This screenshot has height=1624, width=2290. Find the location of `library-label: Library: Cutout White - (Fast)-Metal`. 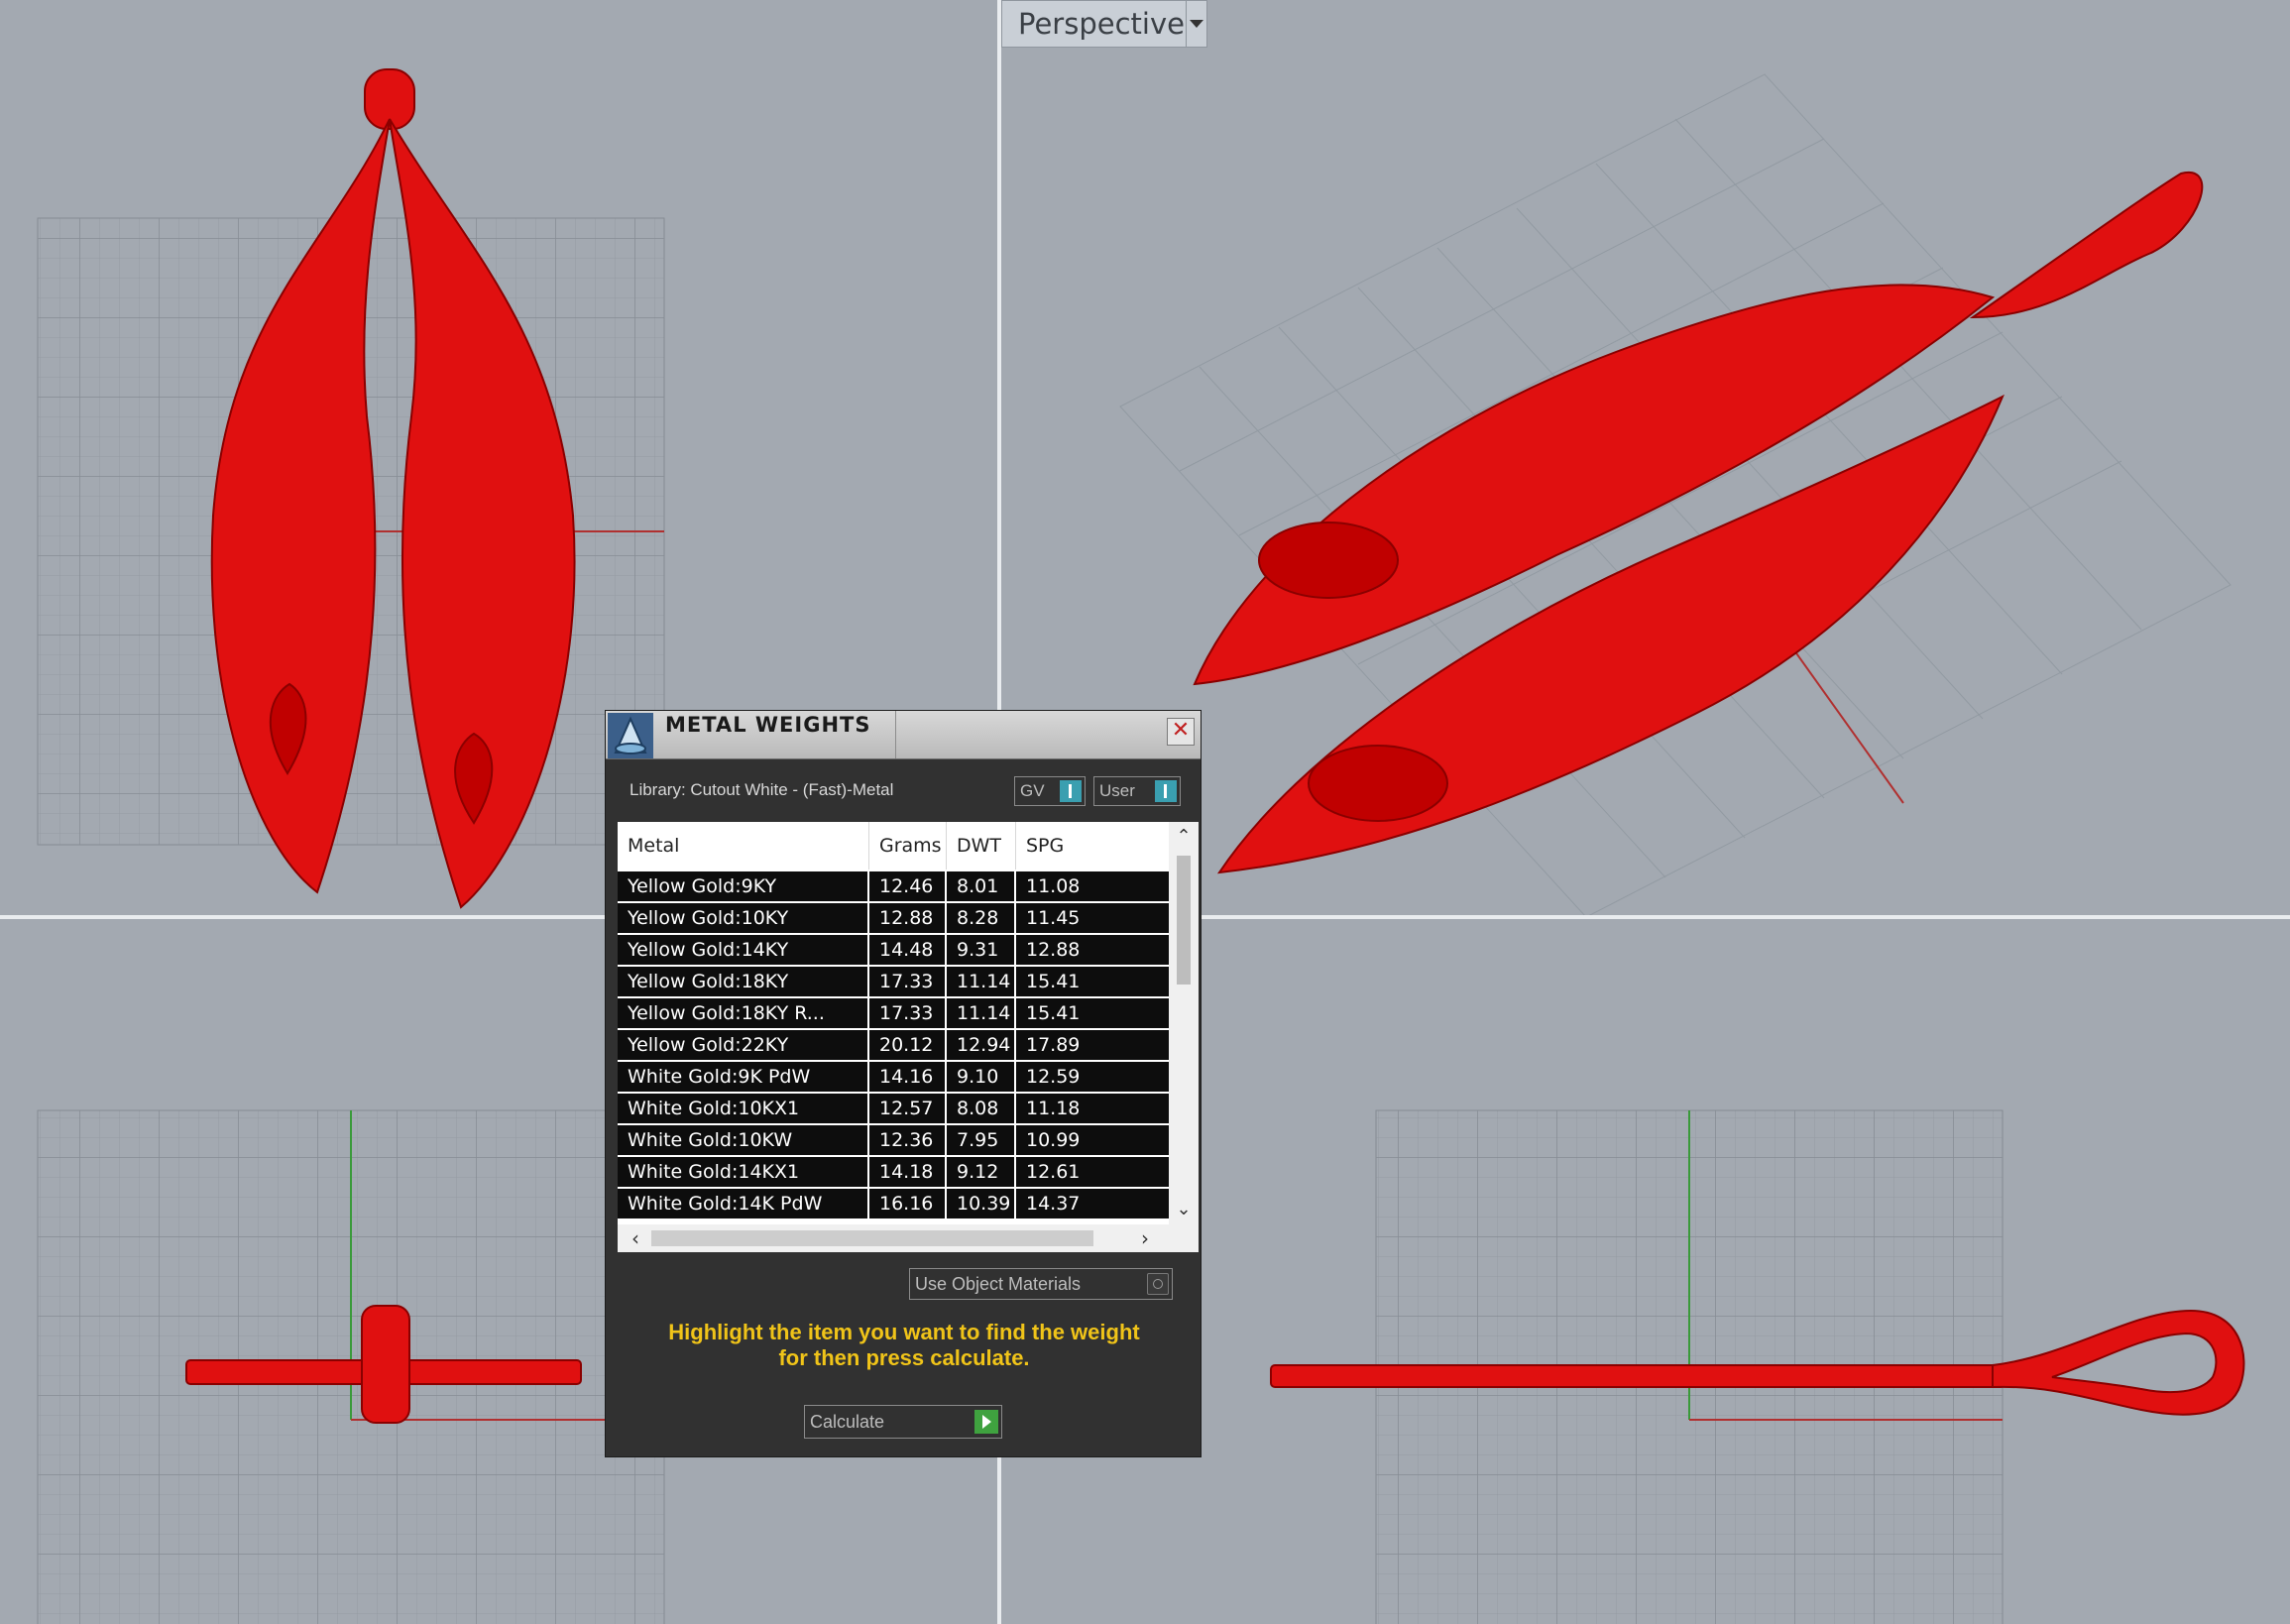

library-label: Library: Cutout White - (Fast)-Metal is located at coordinates (762, 789).